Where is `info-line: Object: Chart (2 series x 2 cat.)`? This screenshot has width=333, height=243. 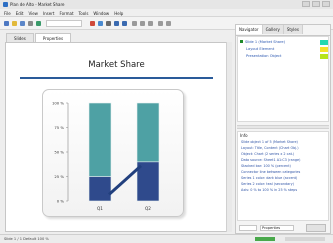
info-line: Object: Chart (2 series x 2 cat.) is located at coordinates (268, 154).